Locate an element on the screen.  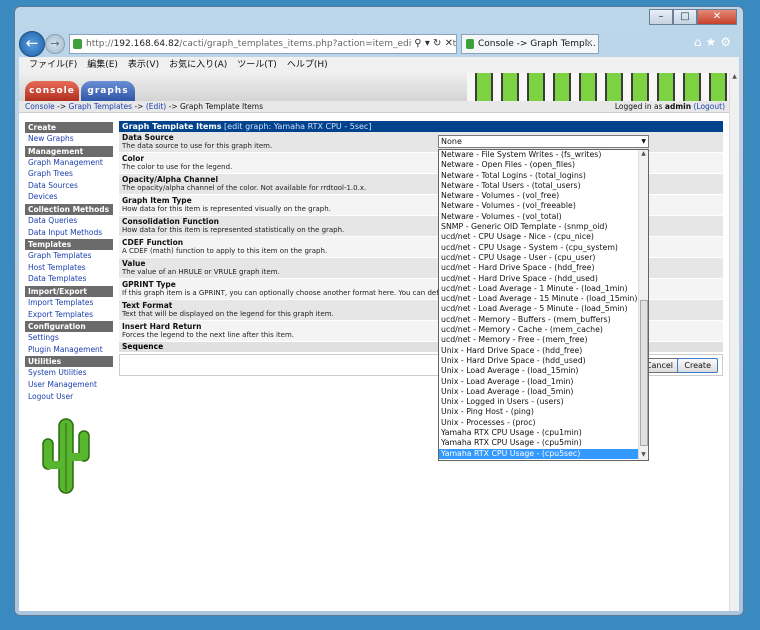
browser-toolbar-icons: ⌂★⚙ is located at coordinates (714, 42).